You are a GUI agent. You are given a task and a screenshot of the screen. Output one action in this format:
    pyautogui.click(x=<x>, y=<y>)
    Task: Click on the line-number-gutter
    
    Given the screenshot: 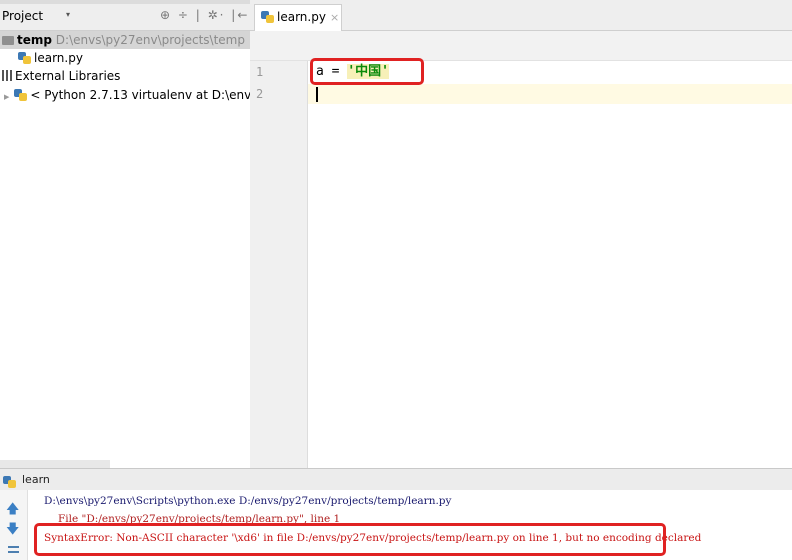 What is the action you would take?
    pyautogui.click(x=279, y=264)
    